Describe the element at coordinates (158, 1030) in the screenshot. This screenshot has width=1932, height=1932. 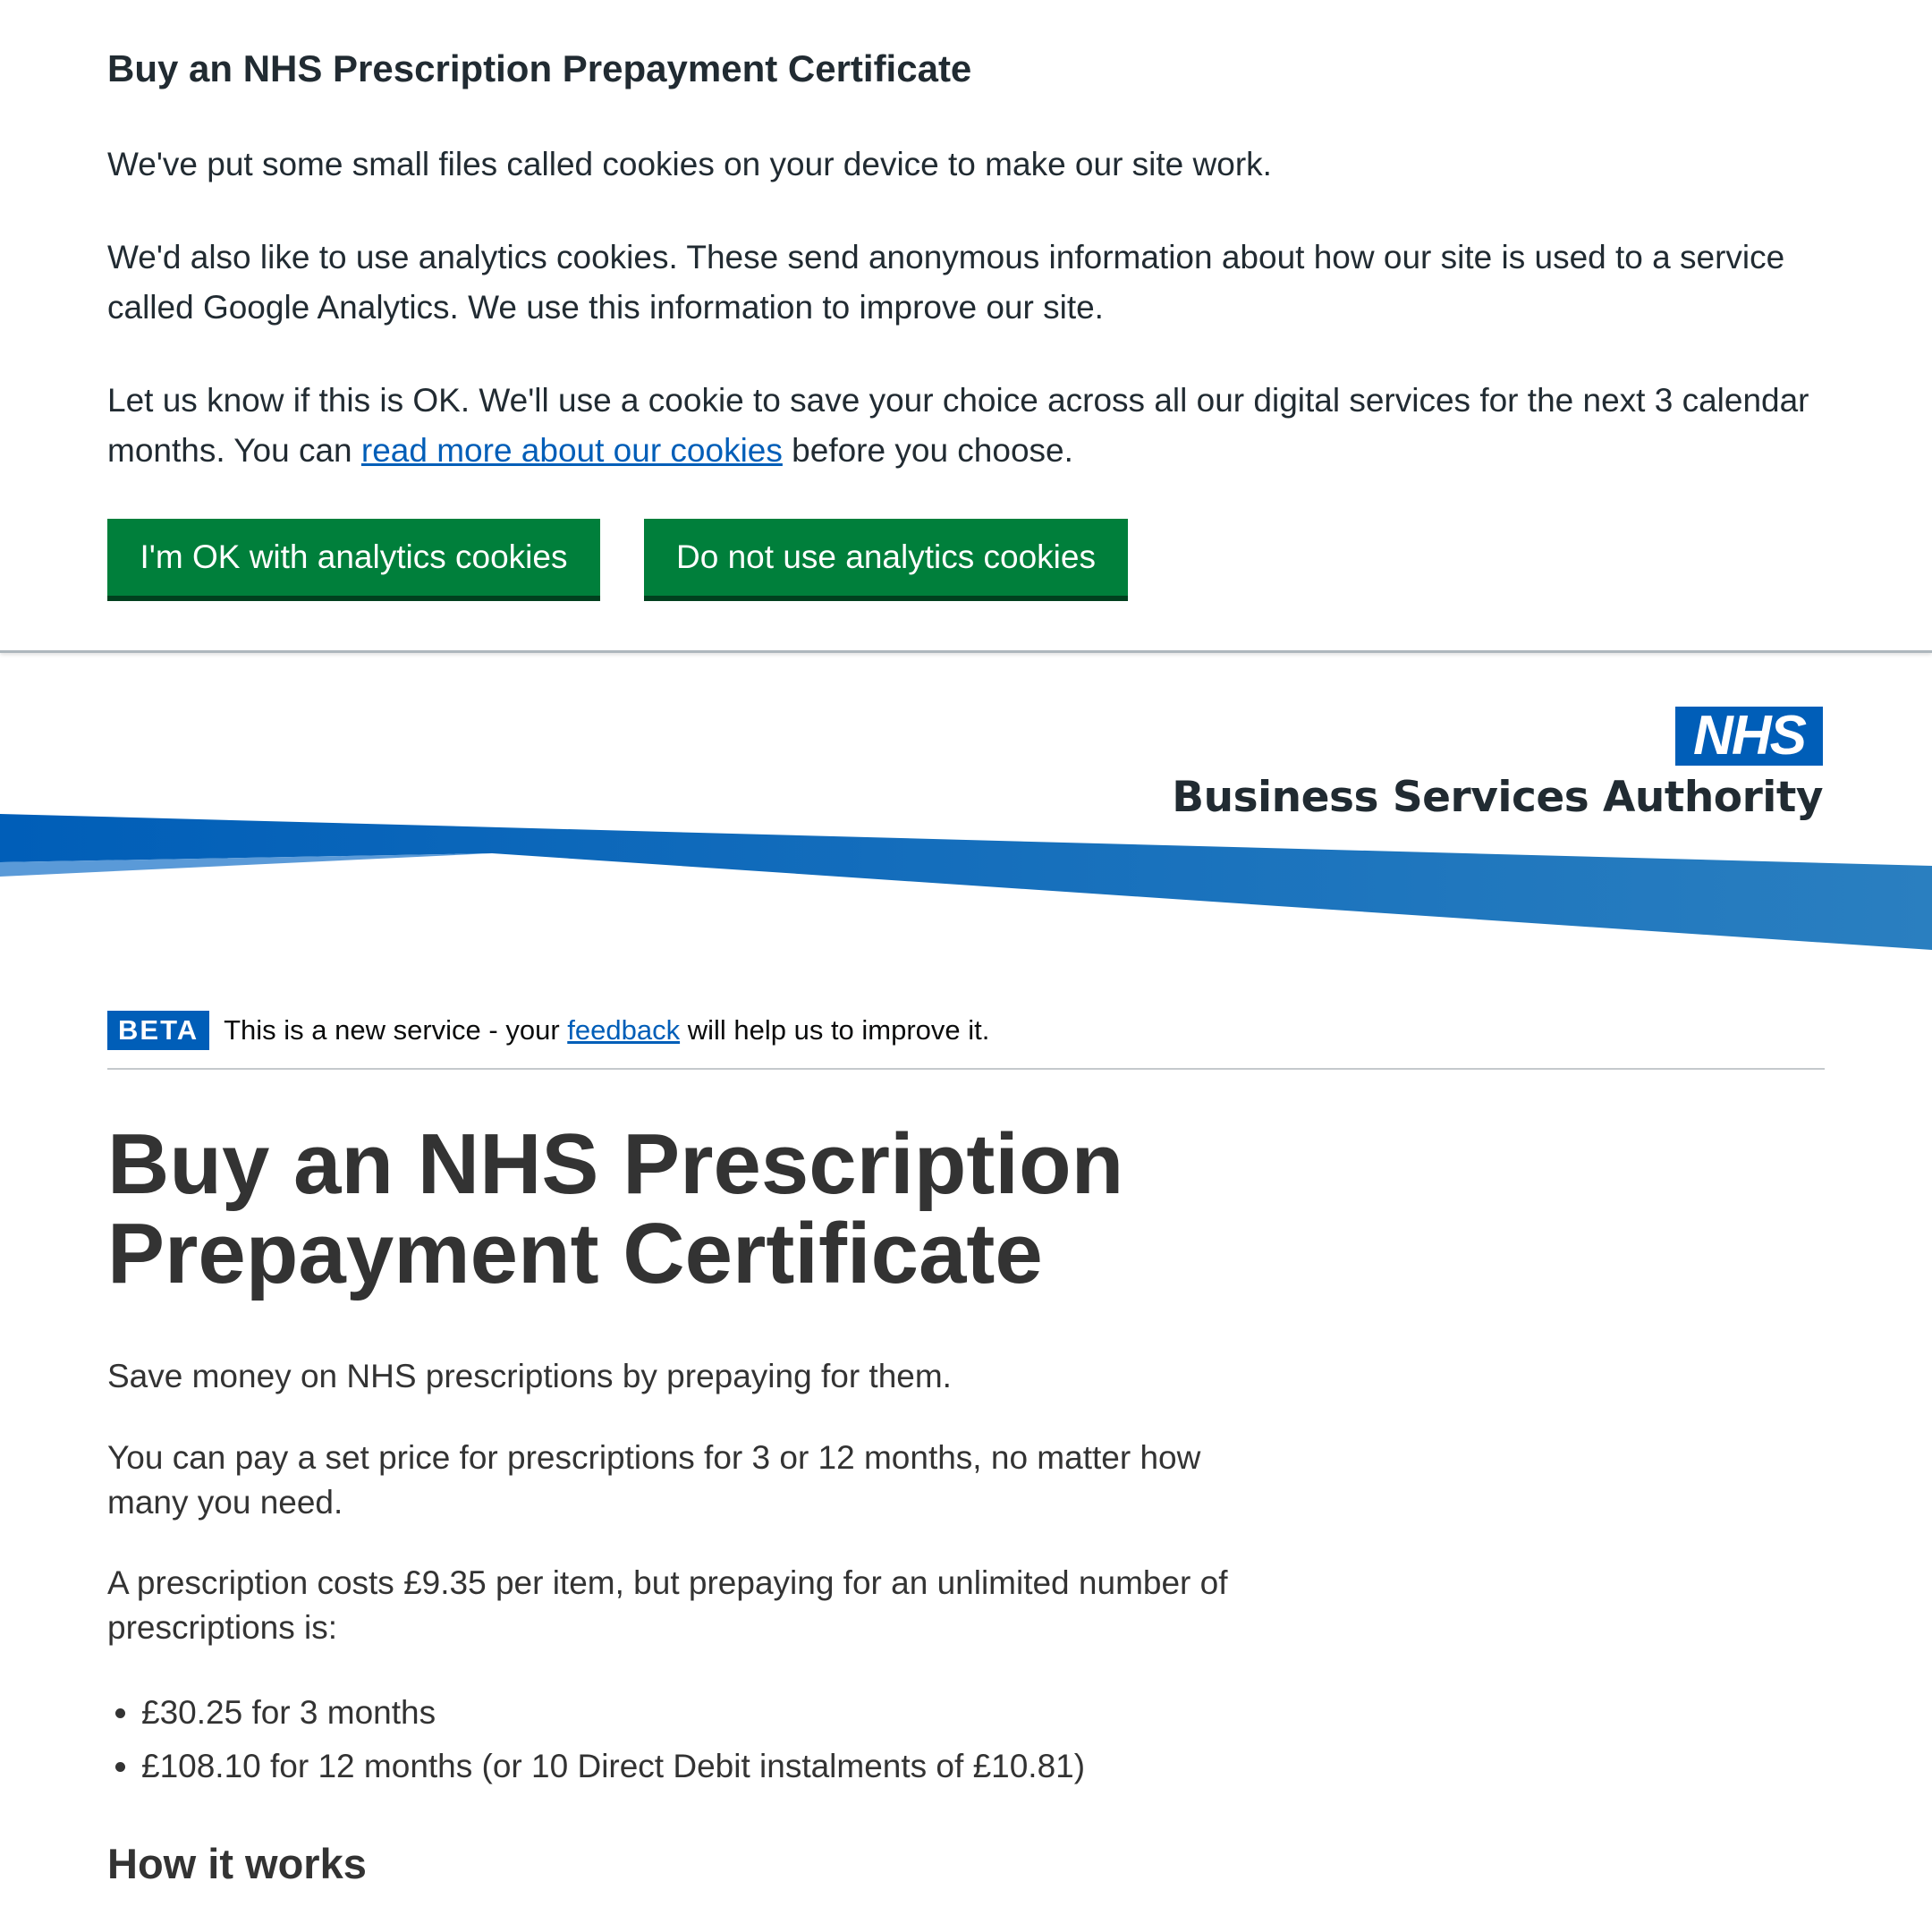
I see `beta-tag: BETA` at that location.